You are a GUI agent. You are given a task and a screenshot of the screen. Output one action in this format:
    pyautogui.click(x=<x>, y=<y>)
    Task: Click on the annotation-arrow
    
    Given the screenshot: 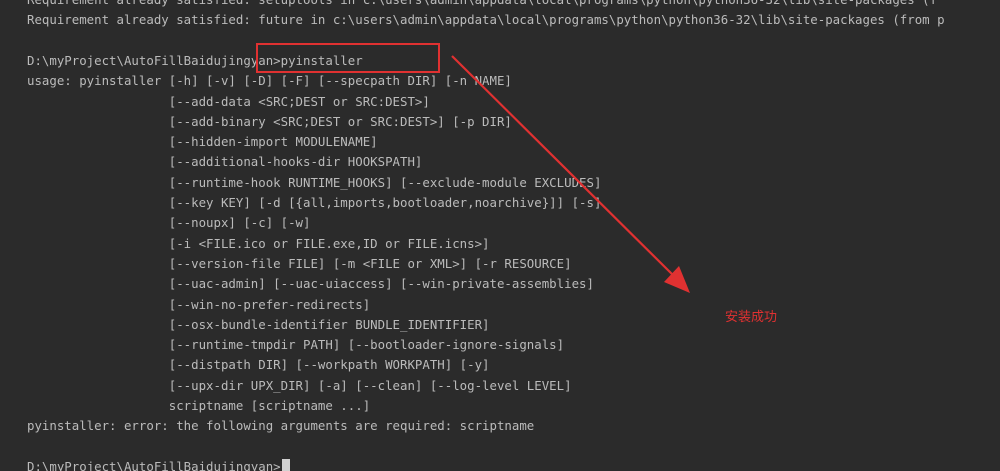 What is the action you would take?
    pyautogui.click(x=570, y=174)
    